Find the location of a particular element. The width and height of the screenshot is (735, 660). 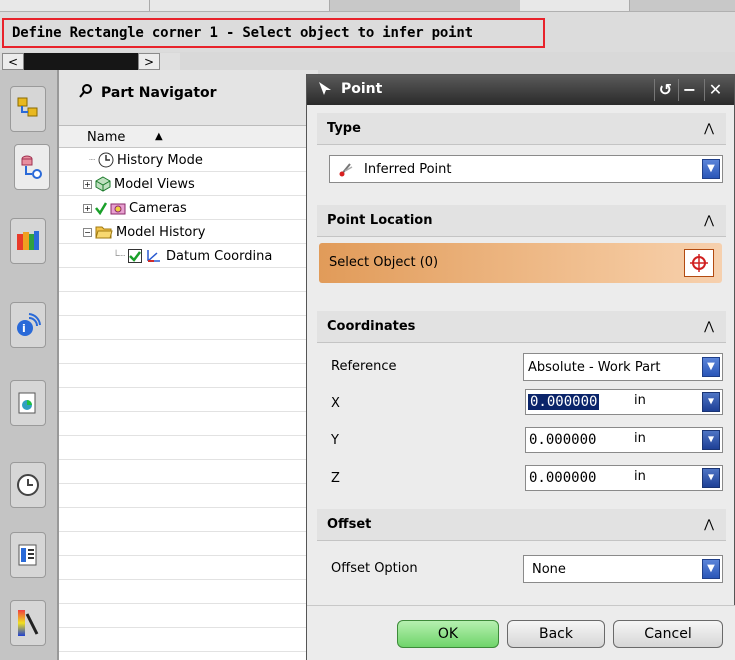

dialog-title: Point is located at coordinates (362, 89).